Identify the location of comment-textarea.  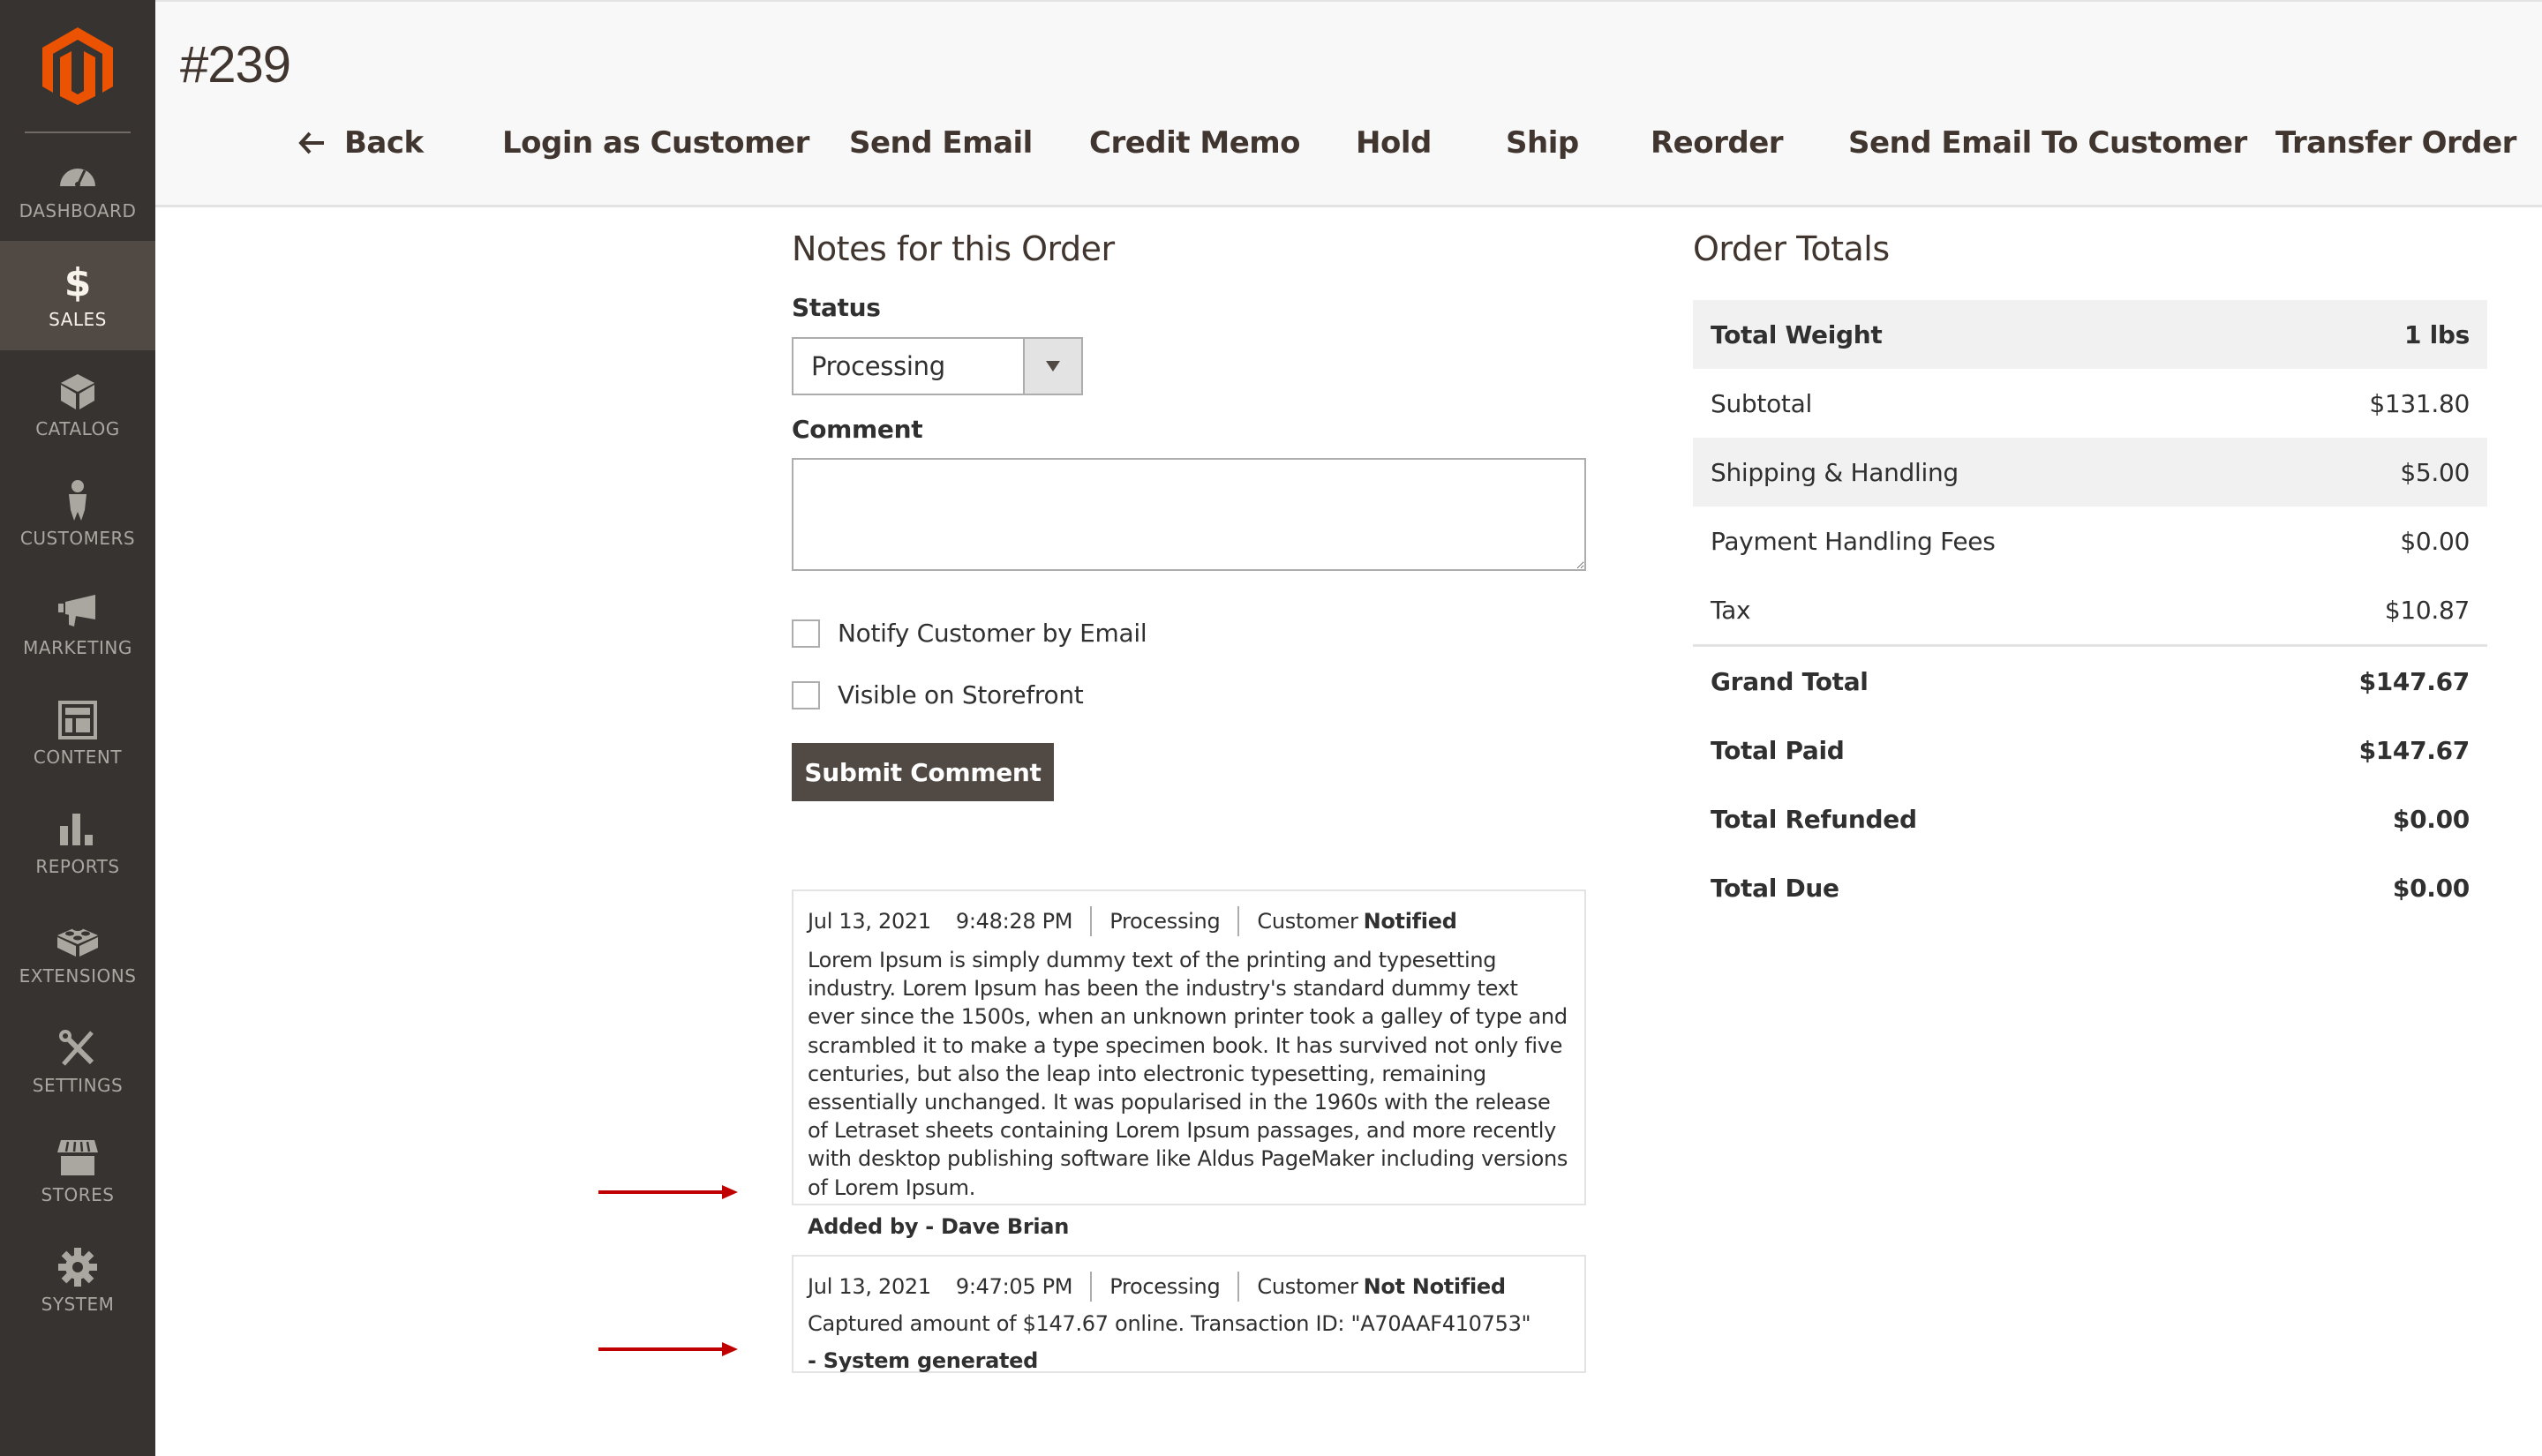
(1189, 514).